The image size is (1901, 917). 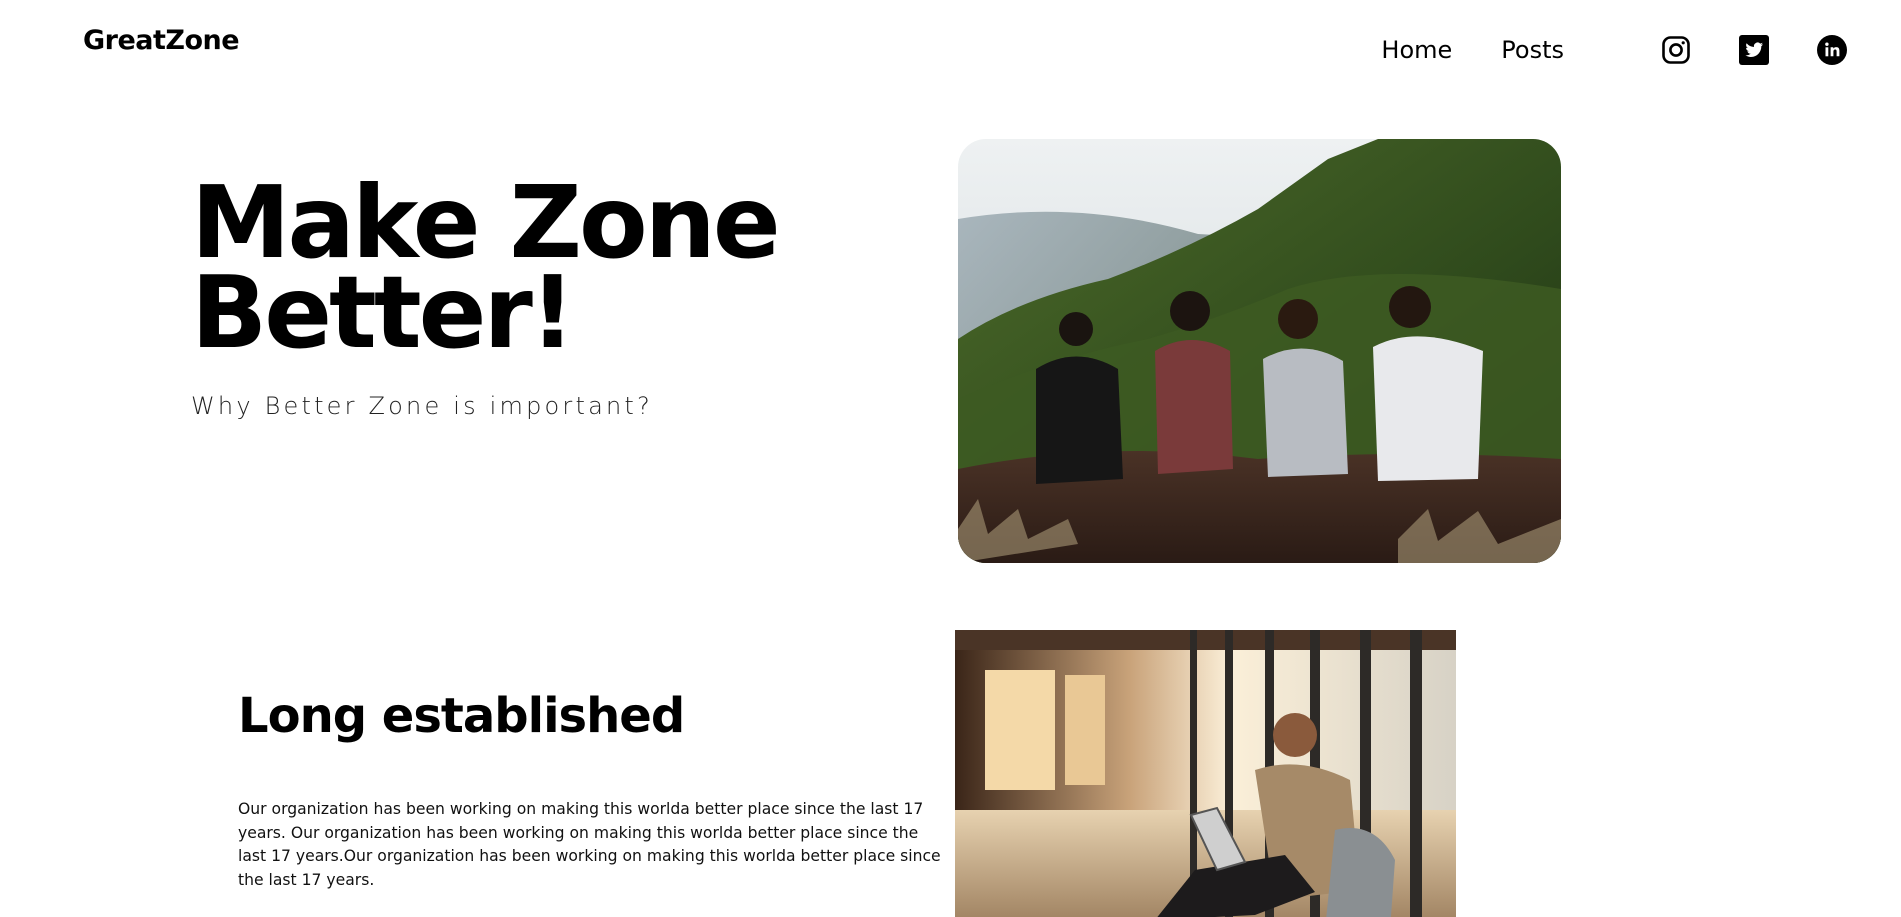 I want to click on brand-logo: GreatZone, so click(x=161, y=40).